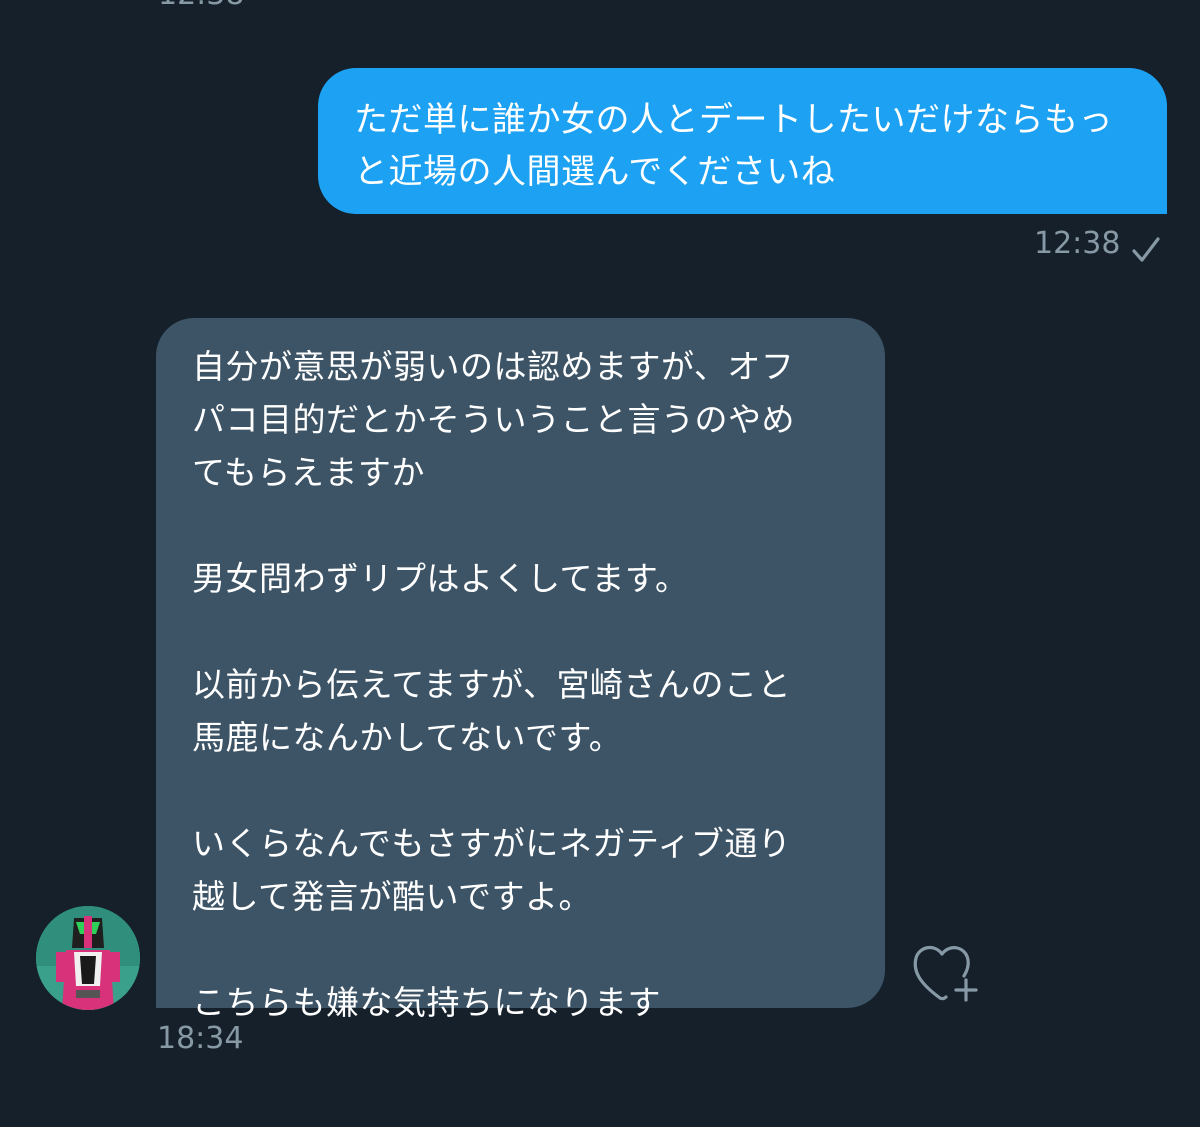 The image size is (1200, 1127). I want to click on heart-add-icon, so click(946, 973).